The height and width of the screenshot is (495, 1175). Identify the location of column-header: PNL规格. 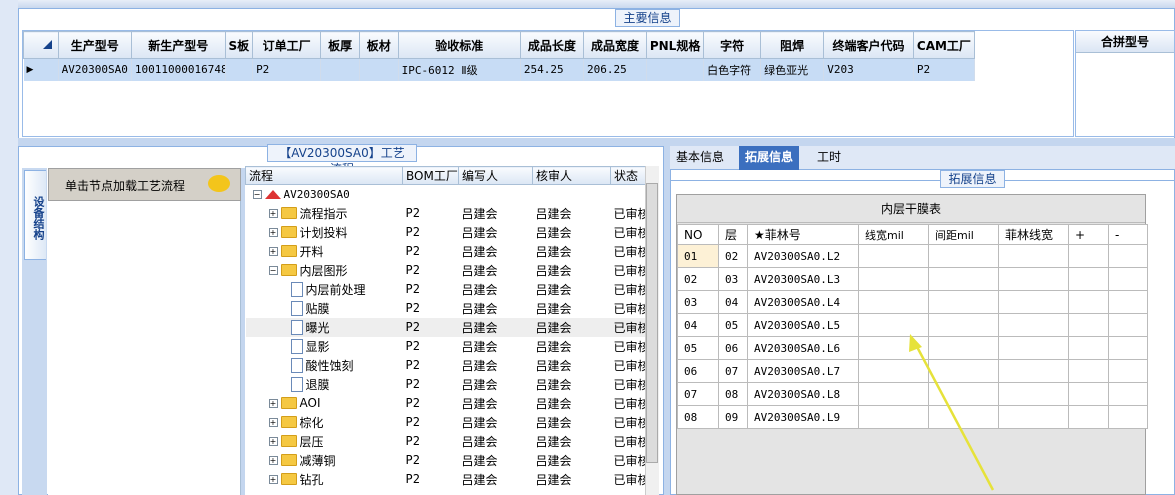
(675, 45).